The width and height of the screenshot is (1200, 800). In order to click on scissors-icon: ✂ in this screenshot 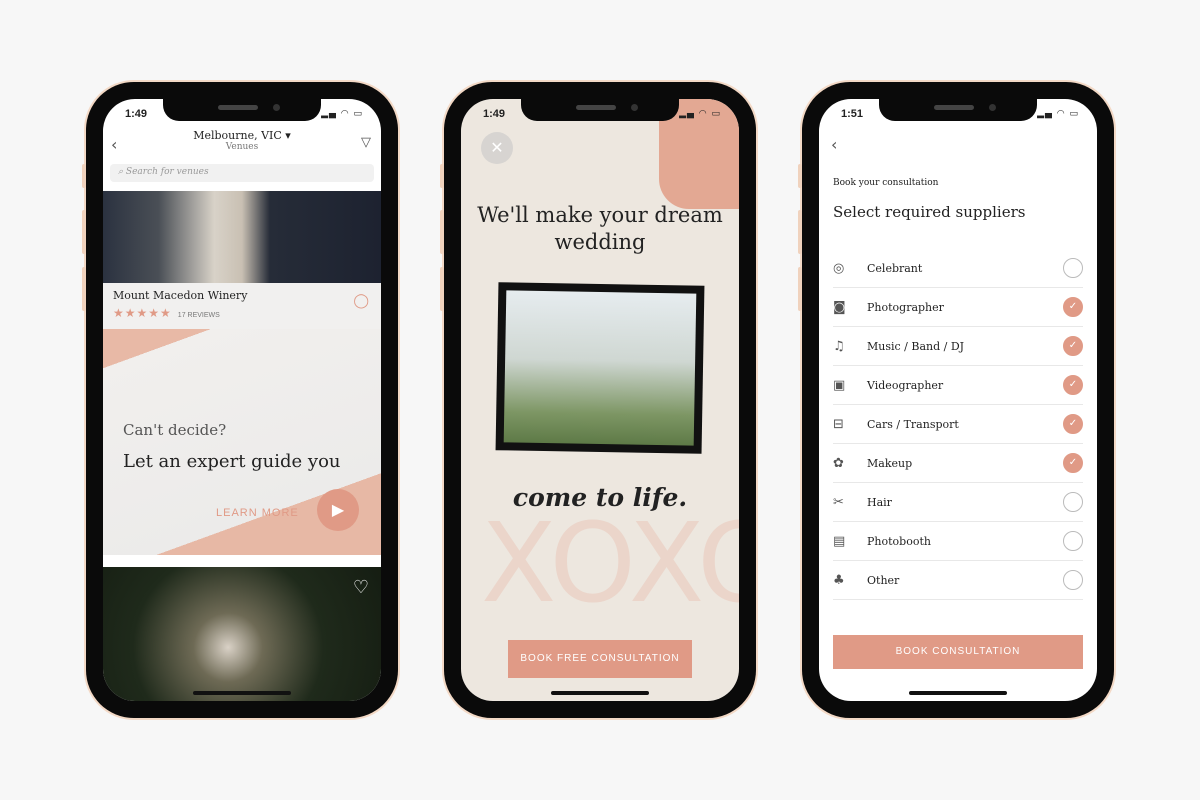, I will do `click(838, 502)`.